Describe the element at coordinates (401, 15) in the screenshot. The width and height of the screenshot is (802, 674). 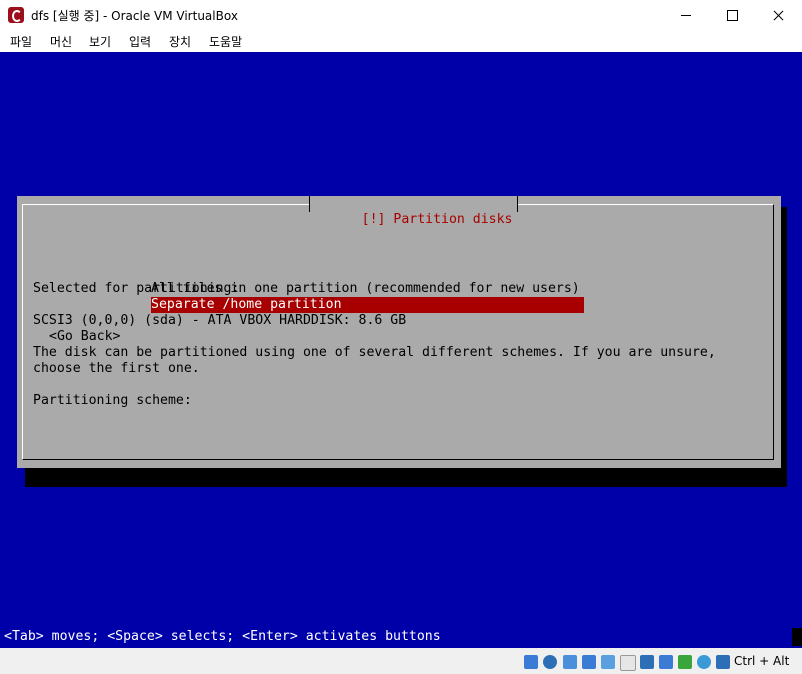
I see `title-bar: dfs [실행 중] - Oracle VM VirtualBox` at that location.